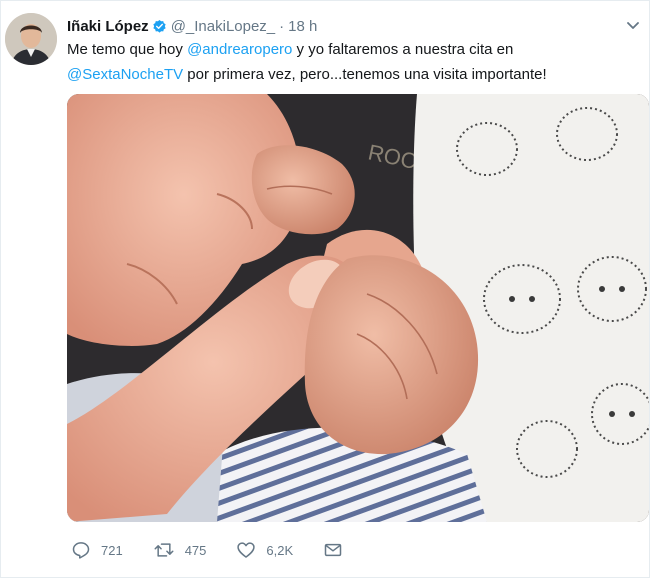 This screenshot has width=650, height=578. I want to click on verified-badge-icon, so click(159, 26).